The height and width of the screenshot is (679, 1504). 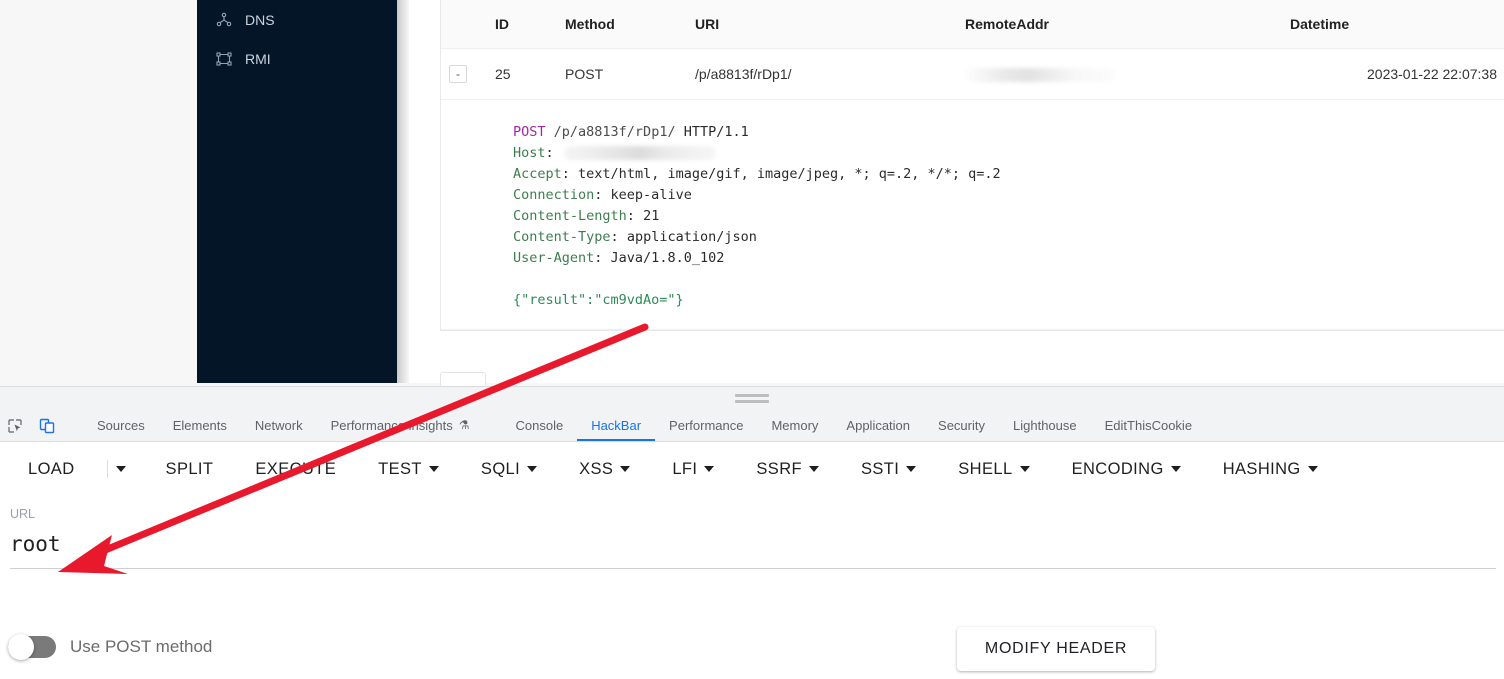 What do you see at coordinates (47, 426) in the screenshot?
I see `device-toolbar-icon` at bounding box center [47, 426].